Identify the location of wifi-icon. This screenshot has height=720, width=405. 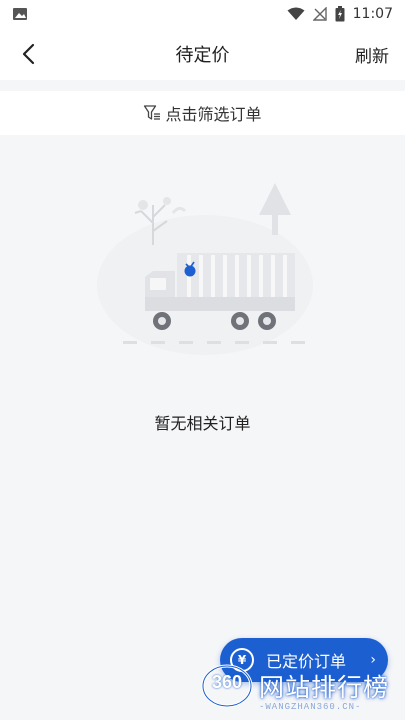
(296, 13).